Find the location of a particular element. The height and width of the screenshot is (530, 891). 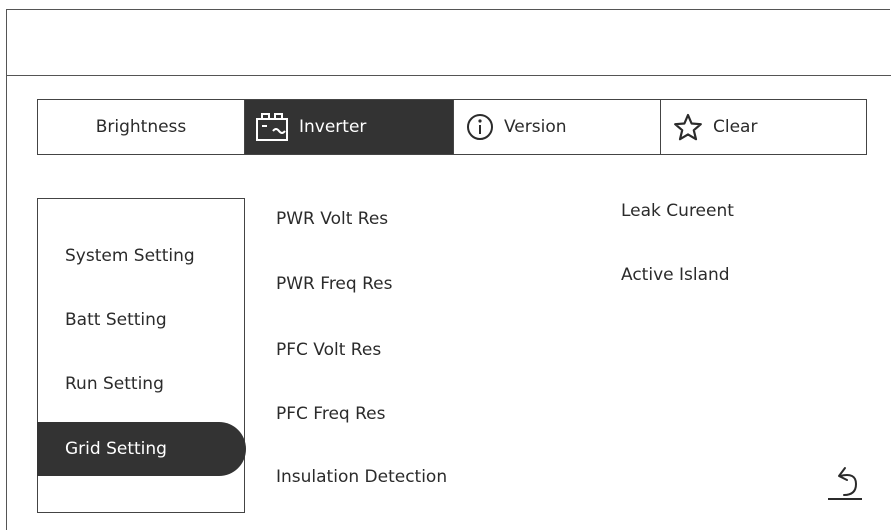

tab-inverter: Inverter is located at coordinates (349, 127).